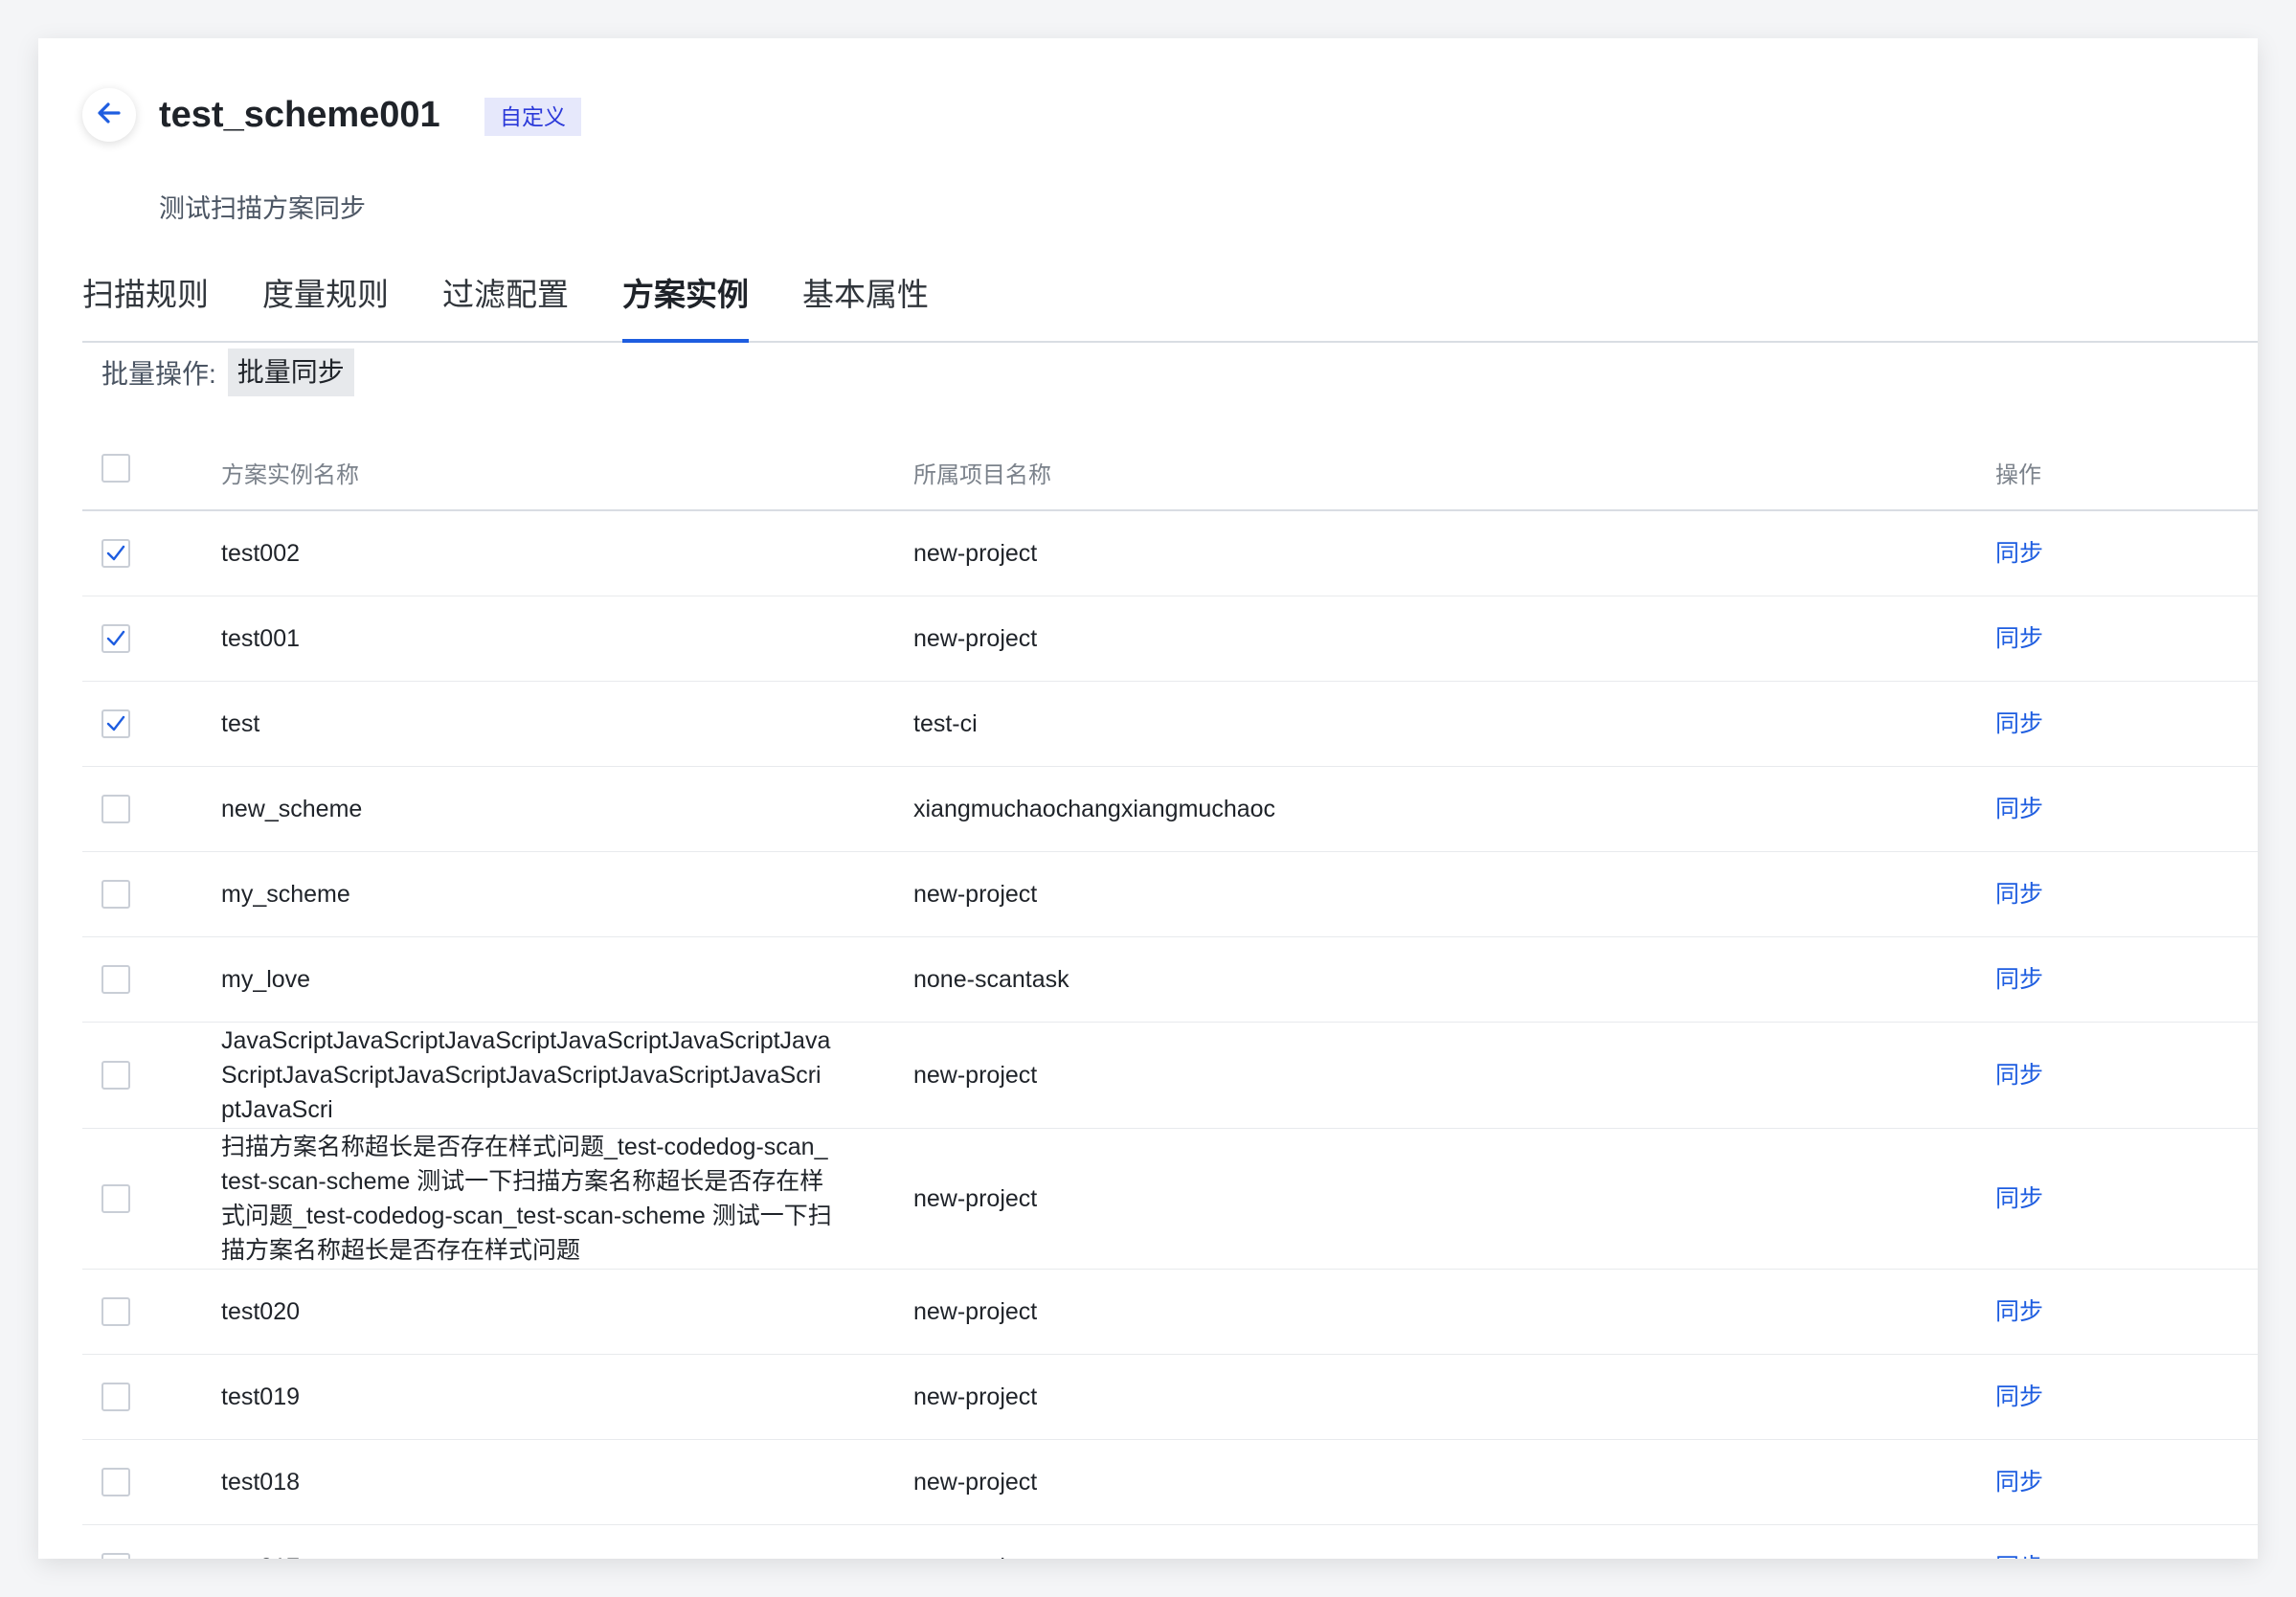  Describe the element at coordinates (240, 723) in the screenshot. I see `instance-name-cell: test` at that location.